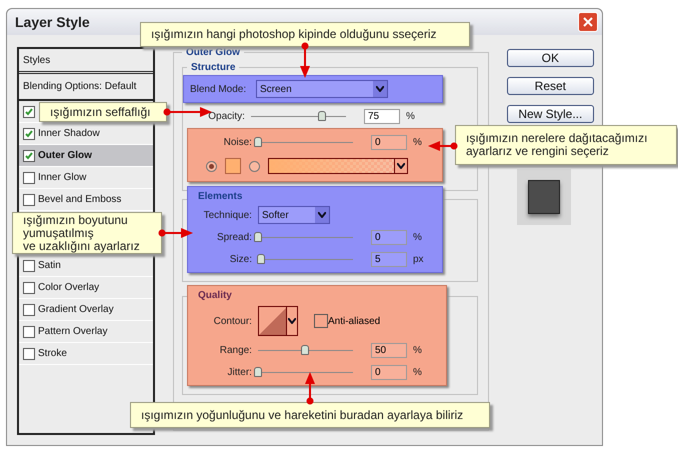  What do you see at coordinates (544, 197) in the screenshot?
I see `preview-swatch` at bounding box center [544, 197].